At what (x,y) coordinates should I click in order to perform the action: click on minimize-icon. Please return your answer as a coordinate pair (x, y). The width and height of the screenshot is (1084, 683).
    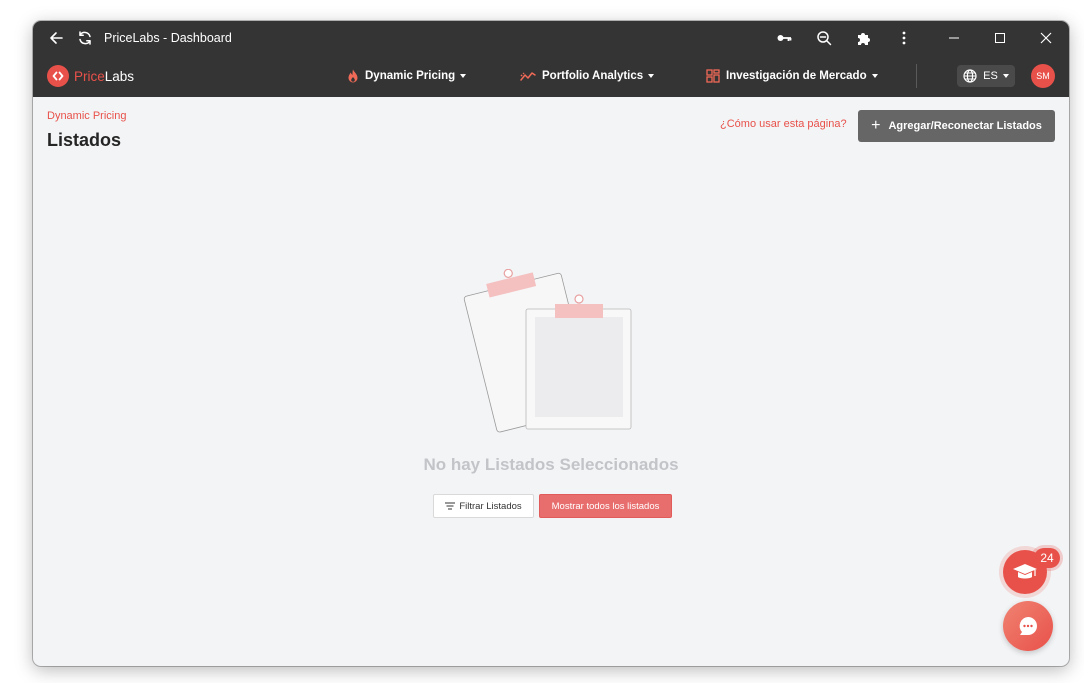
    Looking at the image, I should click on (954, 38).